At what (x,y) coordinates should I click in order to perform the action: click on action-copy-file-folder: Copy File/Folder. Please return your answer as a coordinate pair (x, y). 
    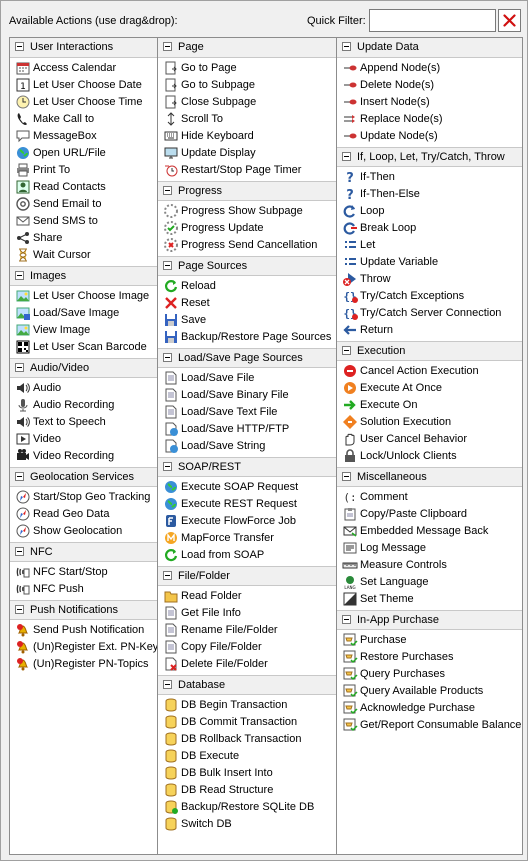
    Looking at the image, I should click on (247, 647).